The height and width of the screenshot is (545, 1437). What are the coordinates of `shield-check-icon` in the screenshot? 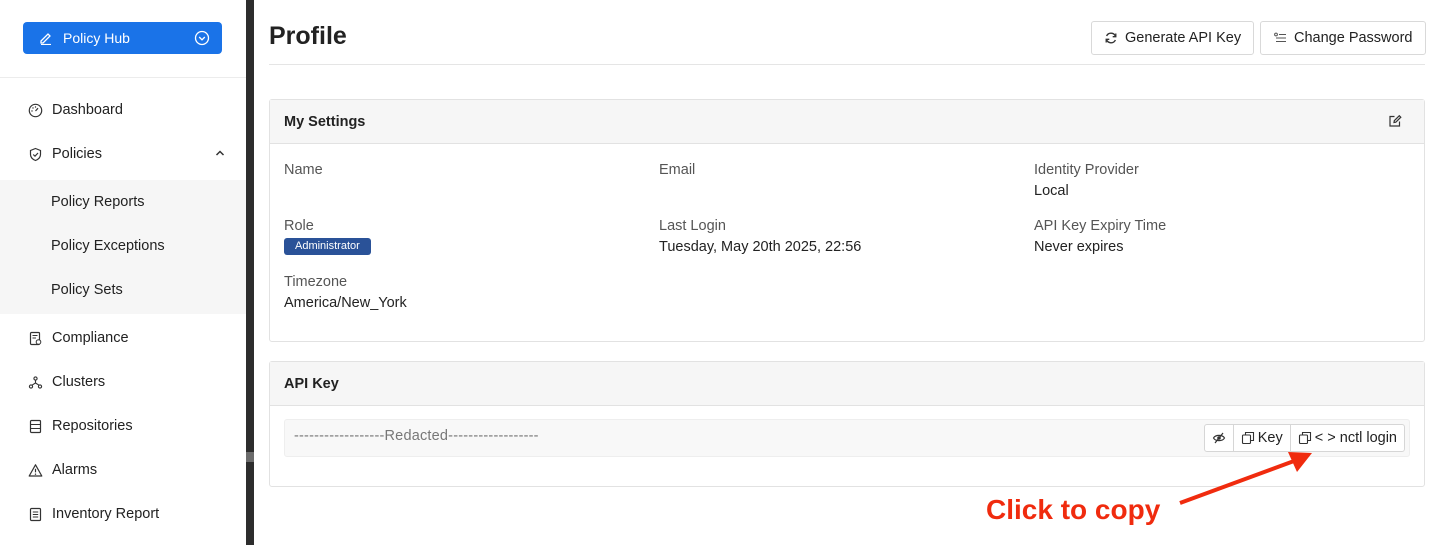 It's located at (35, 154).